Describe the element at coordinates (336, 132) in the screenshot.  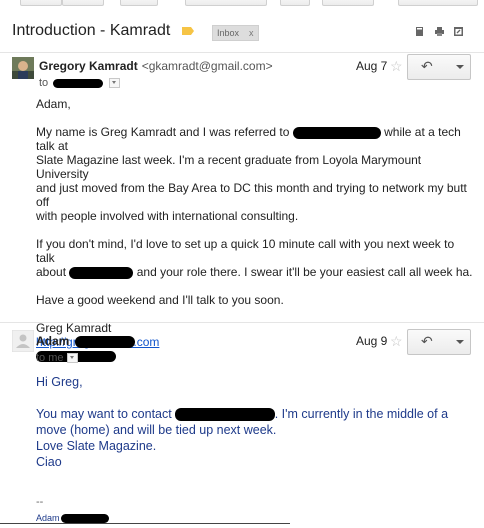
I see `redacted-name` at that location.